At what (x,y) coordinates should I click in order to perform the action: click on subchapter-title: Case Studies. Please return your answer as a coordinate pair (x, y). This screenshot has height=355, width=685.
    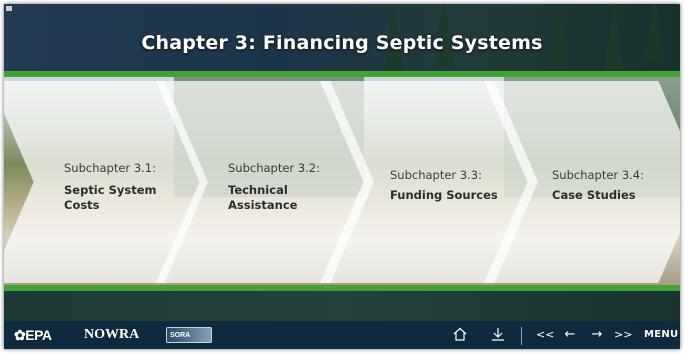
    Looking at the image, I should click on (594, 195).